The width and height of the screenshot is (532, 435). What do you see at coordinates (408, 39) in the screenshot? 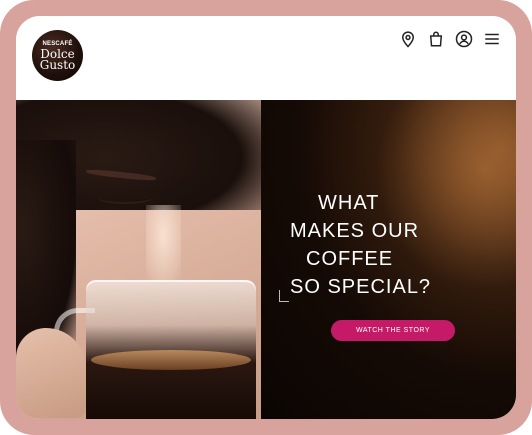
I see `location-pin-icon` at bounding box center [408, 39].